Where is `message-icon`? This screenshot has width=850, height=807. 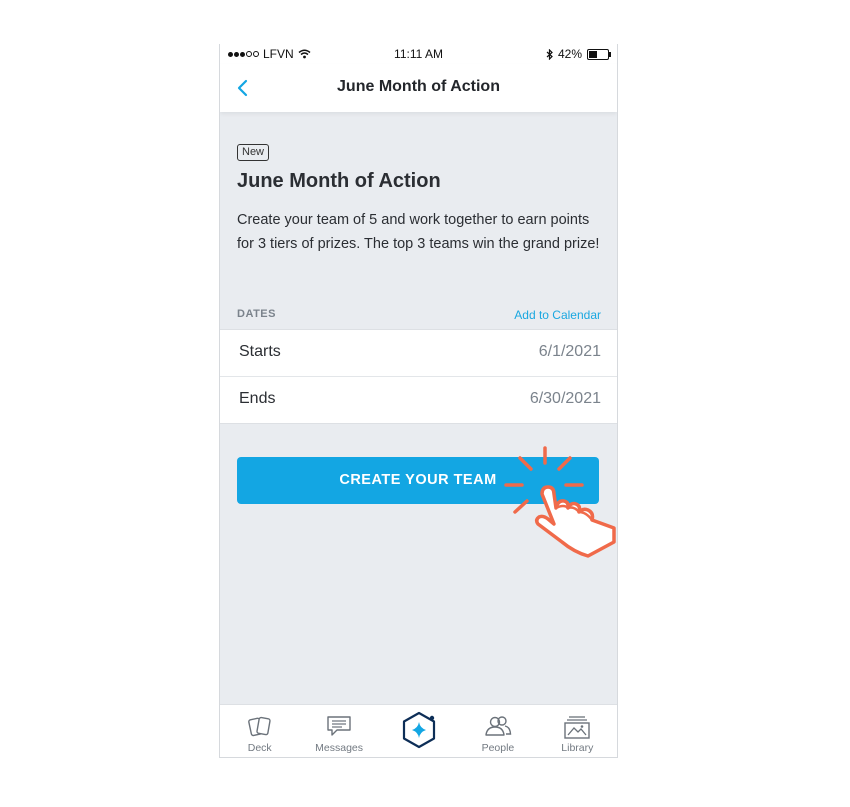 message-icon is located at coordinates (339, 726).